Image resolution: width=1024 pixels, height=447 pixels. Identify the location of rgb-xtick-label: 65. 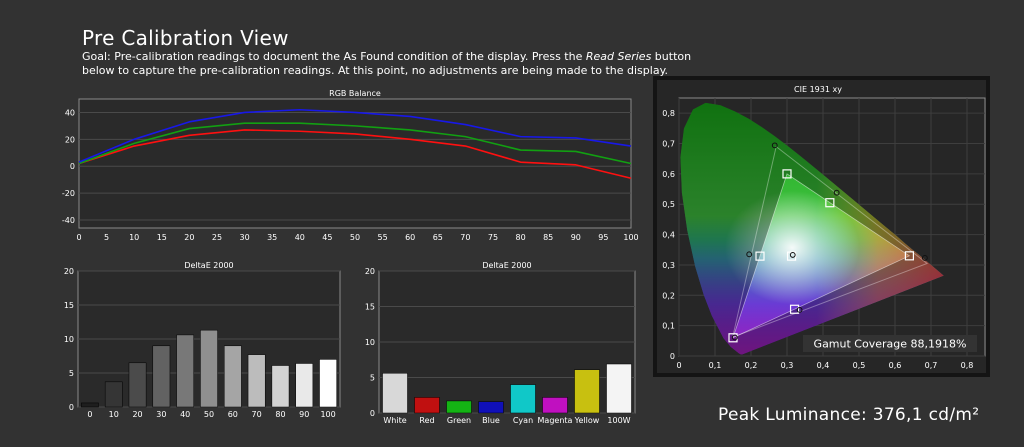
(438, 237).